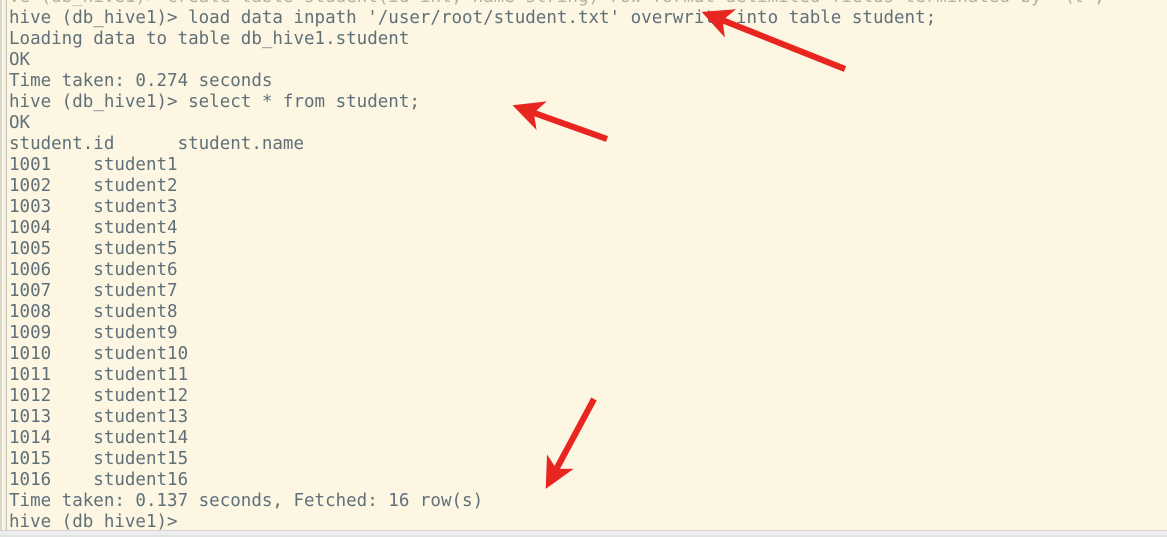 The height and width of the screenshot is (537, 1167). What do you see at coordinates (93, 291) in the screenshot?
I see `terminal-line: 1007 student7` at bounding box center [93, 291].